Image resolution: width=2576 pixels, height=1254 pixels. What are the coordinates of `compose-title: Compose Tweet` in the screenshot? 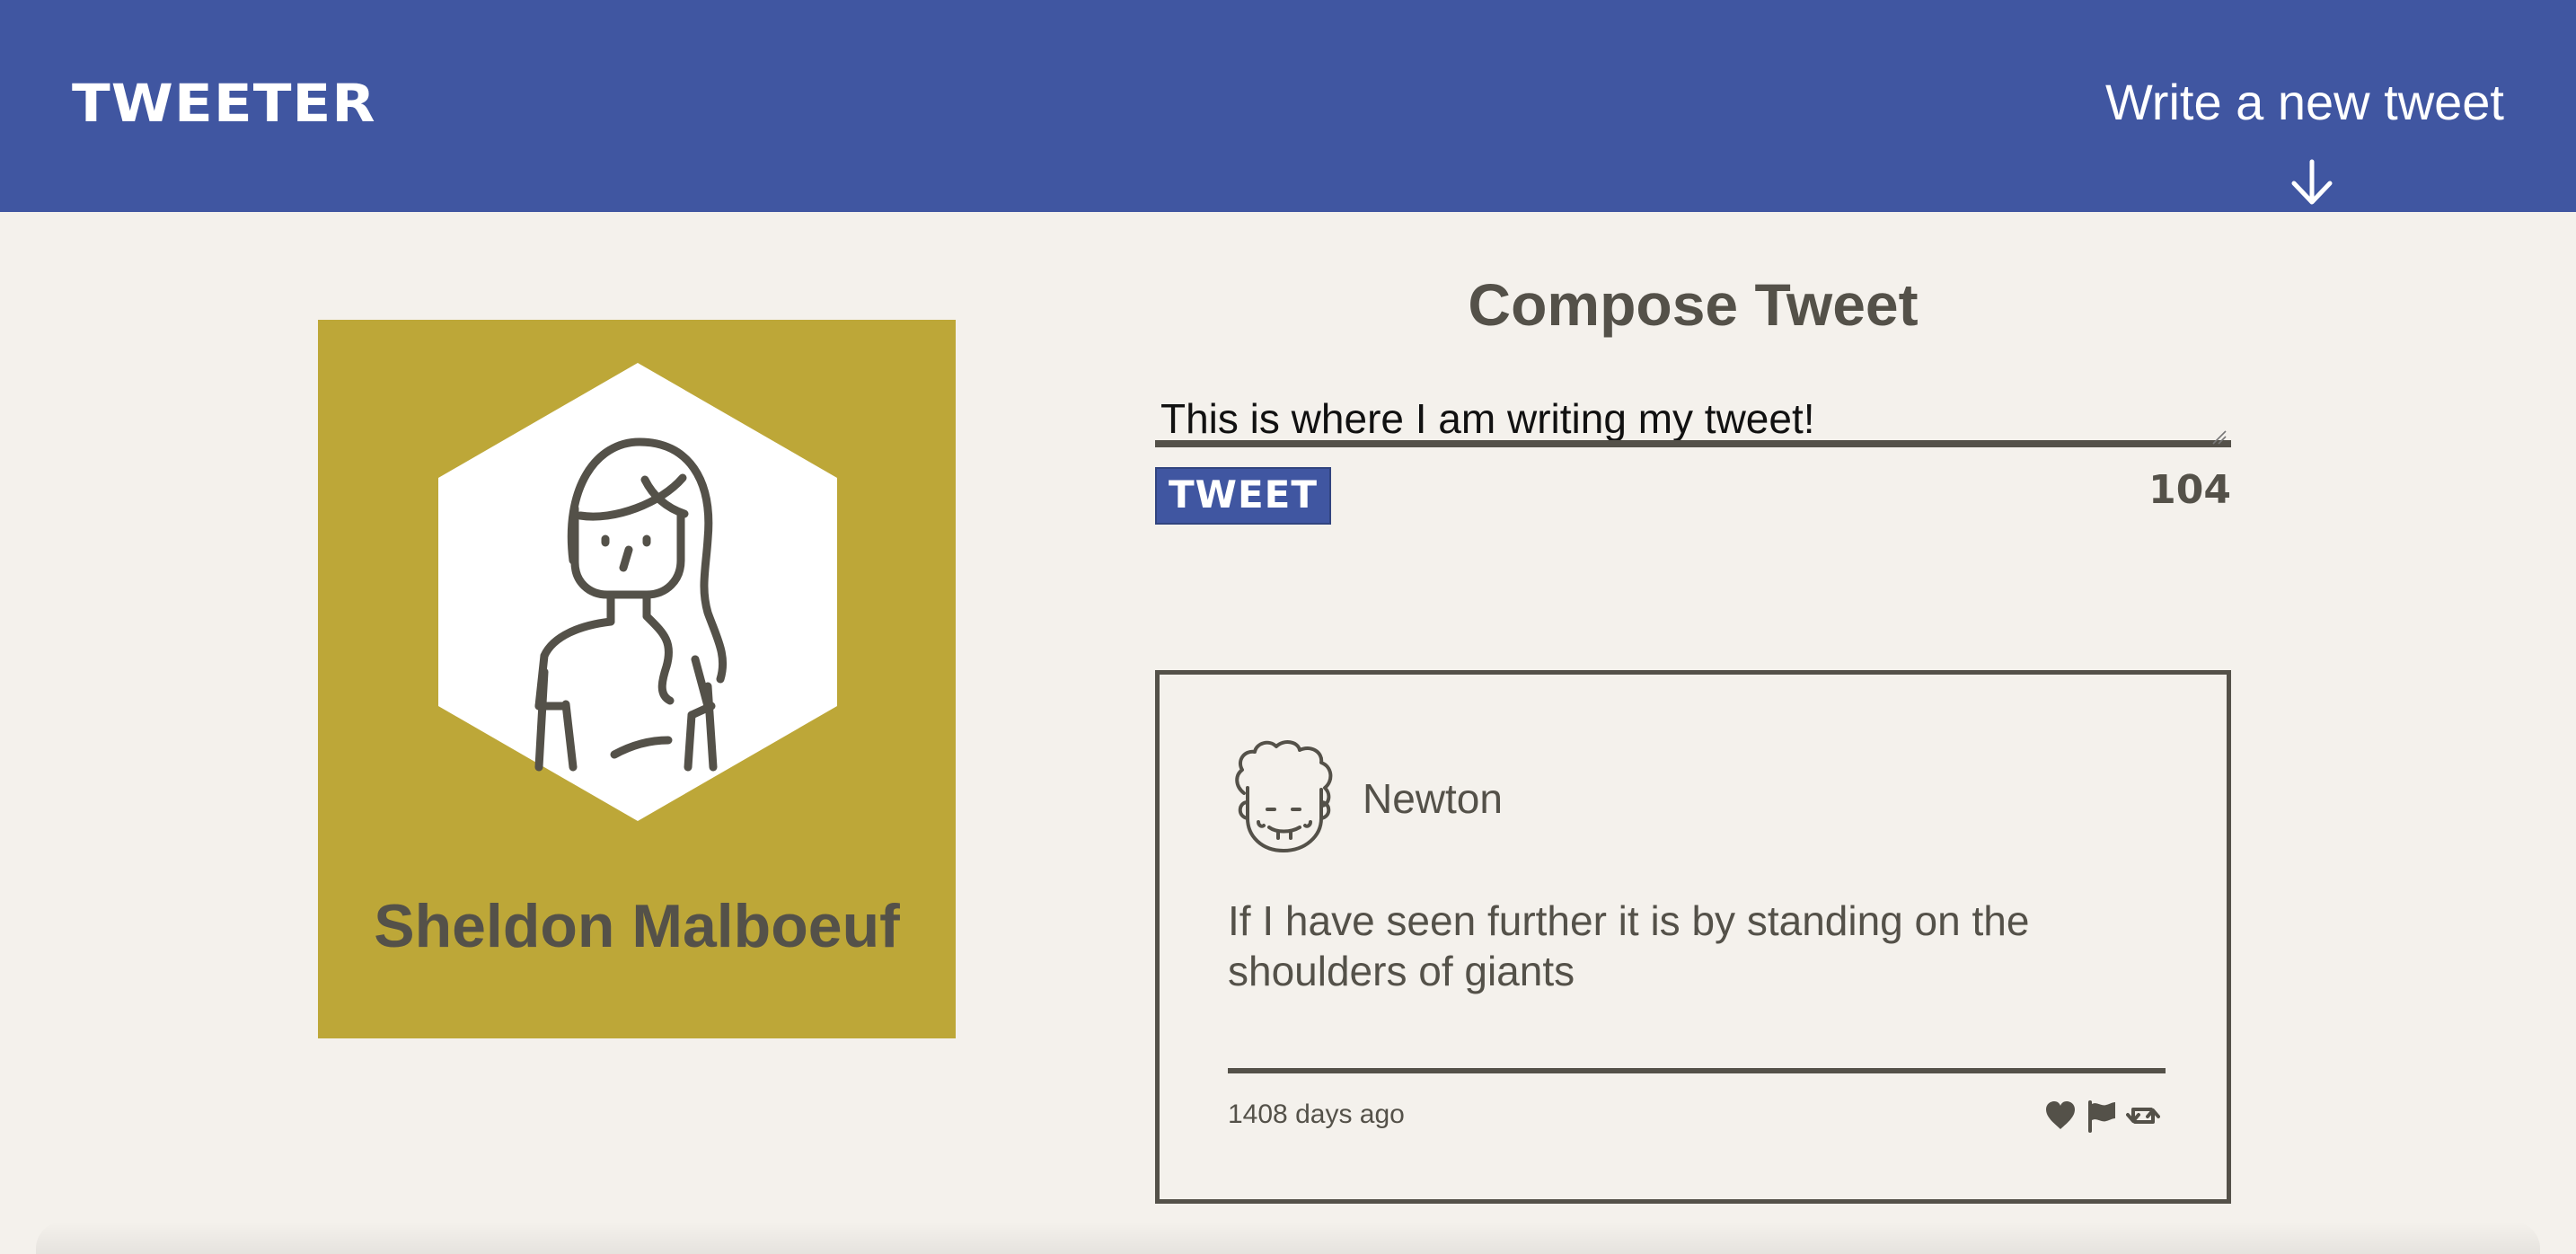 It's located at (1693, 305).